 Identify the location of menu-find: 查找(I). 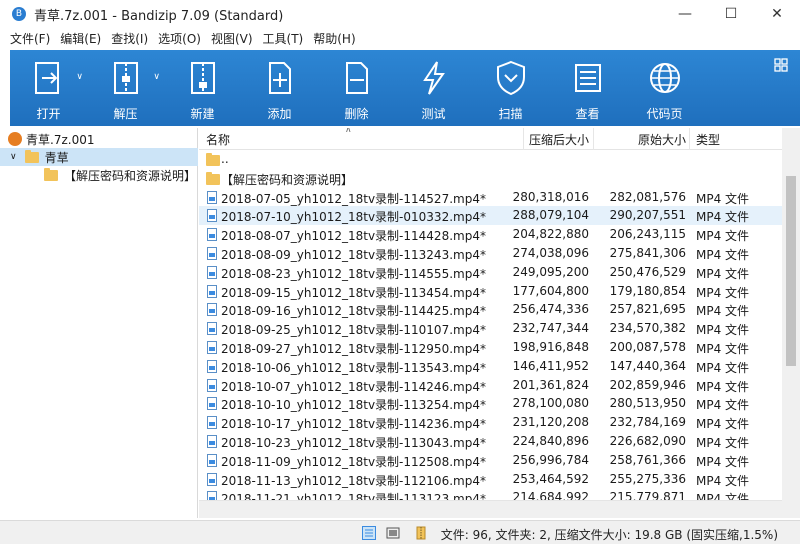
(129, 38).